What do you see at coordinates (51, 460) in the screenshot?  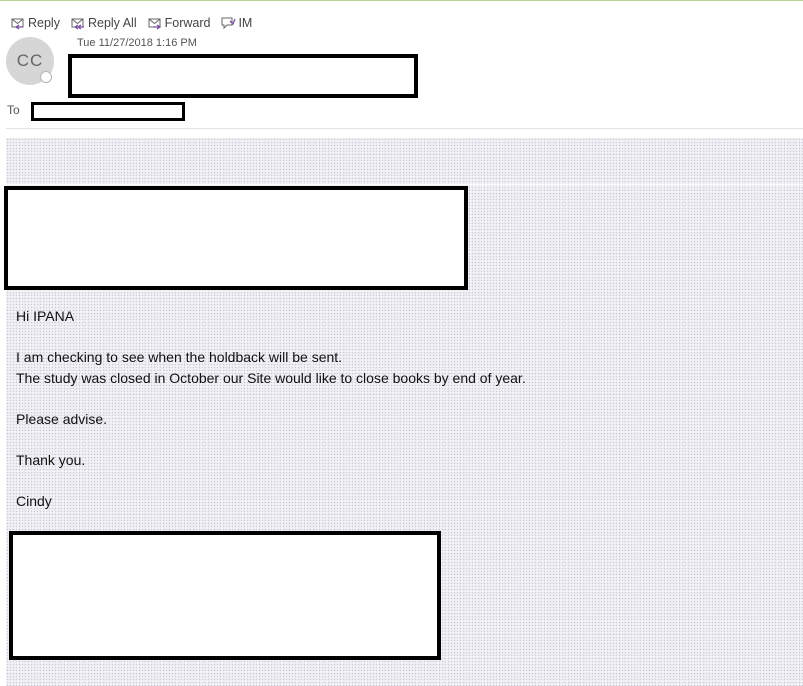 I see `message-line-4: Thank you.` at bounding box center [51, 460].